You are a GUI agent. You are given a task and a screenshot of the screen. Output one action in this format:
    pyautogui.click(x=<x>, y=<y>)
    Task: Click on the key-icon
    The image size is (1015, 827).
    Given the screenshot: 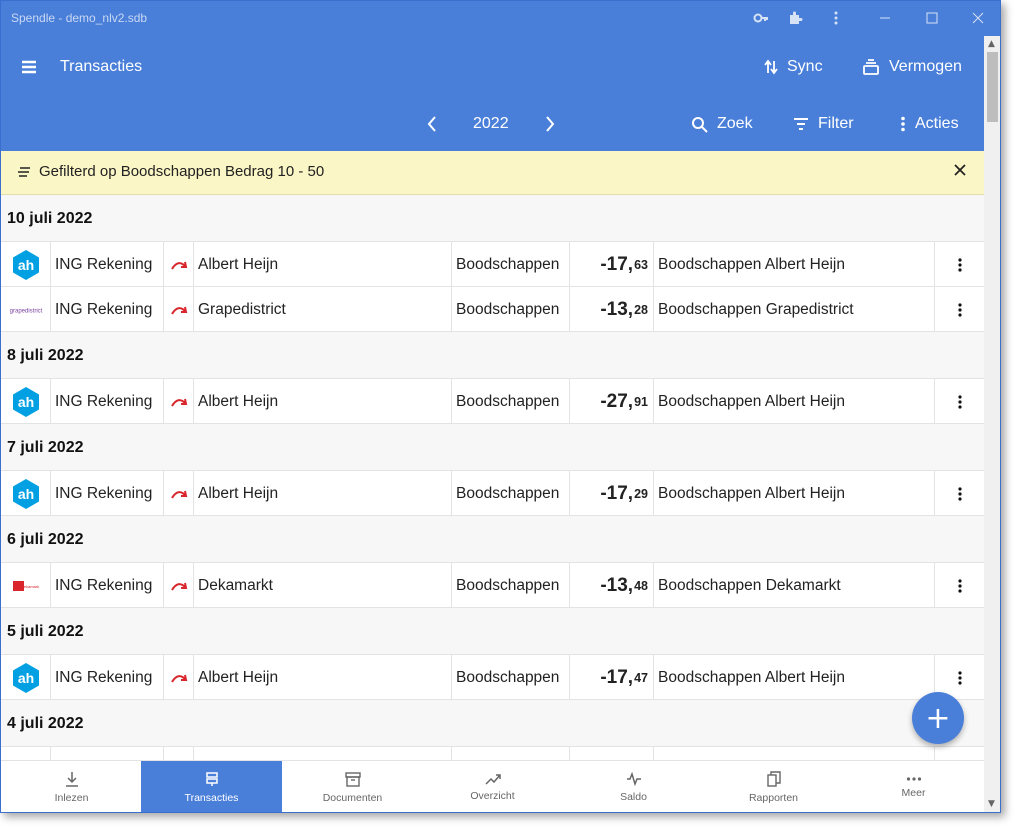 What is the action you would take?
    pyautogui.click(x=761, y=18)
    